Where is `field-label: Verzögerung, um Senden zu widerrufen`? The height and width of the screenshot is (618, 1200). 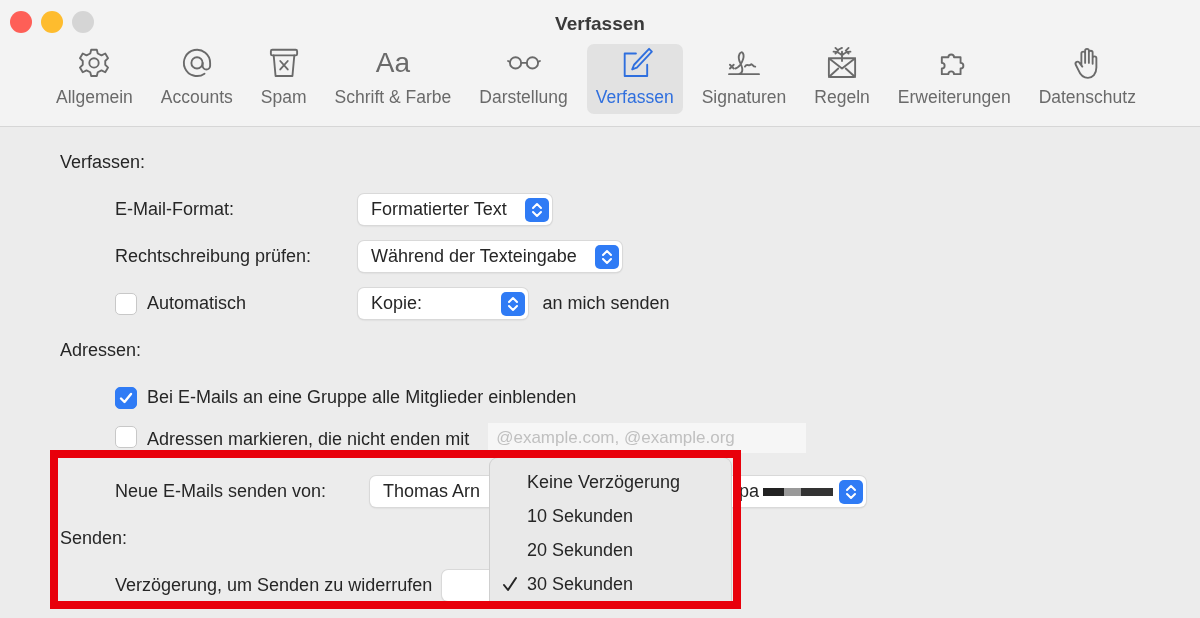
field-label: Verzögerung, um Senden zu widerrufen is located at coordinates (274, 585).